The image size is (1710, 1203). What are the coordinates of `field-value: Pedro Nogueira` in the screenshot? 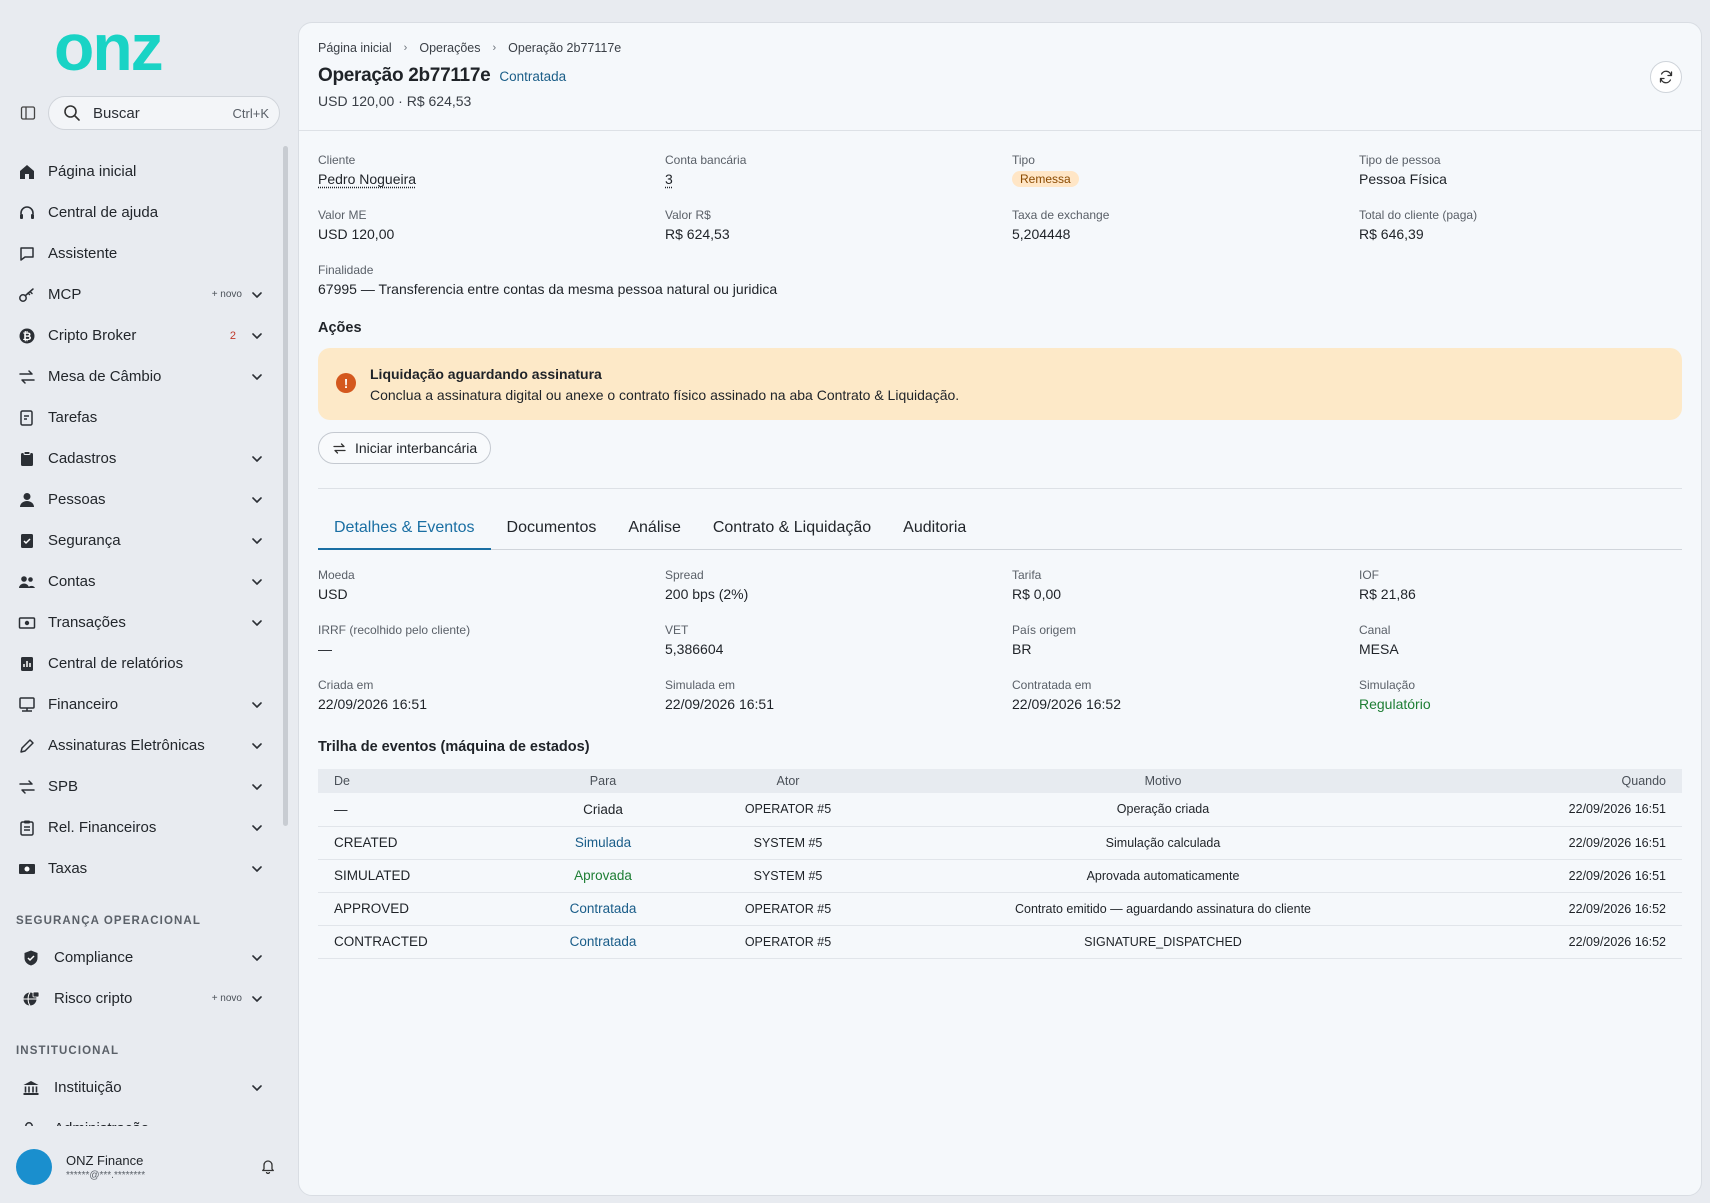 It's located at (491, 179).